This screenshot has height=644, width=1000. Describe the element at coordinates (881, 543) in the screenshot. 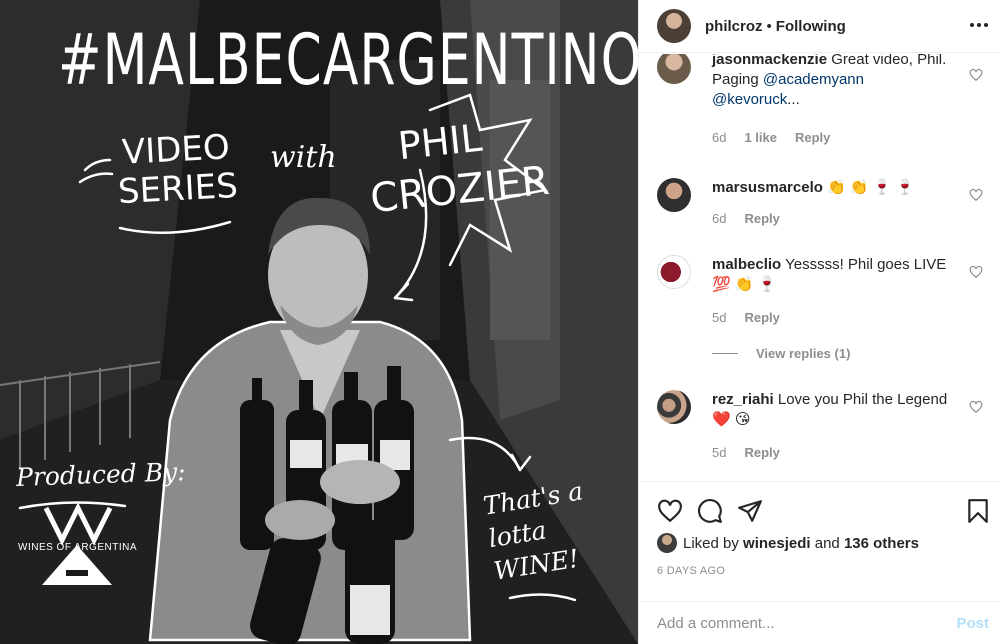

I see `likes-others-link: 136 others` at that location.